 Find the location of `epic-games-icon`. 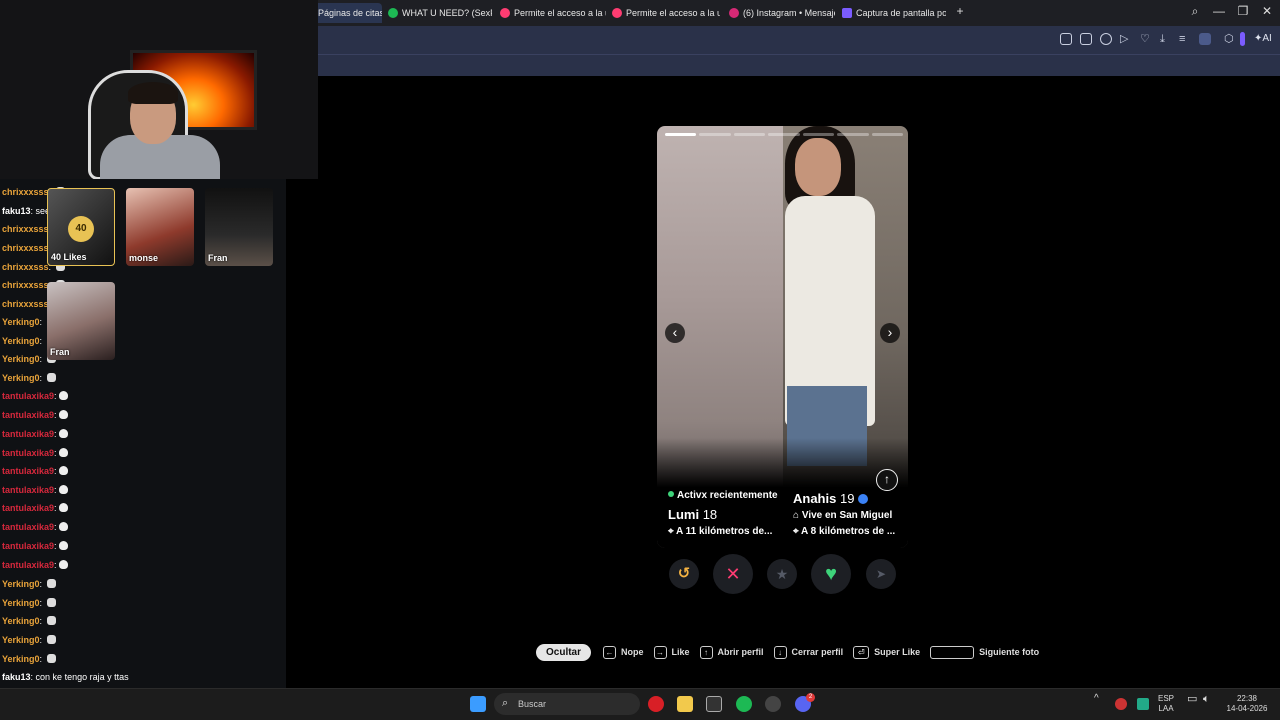

epic-games-icon is located at coordinates (714, 704).